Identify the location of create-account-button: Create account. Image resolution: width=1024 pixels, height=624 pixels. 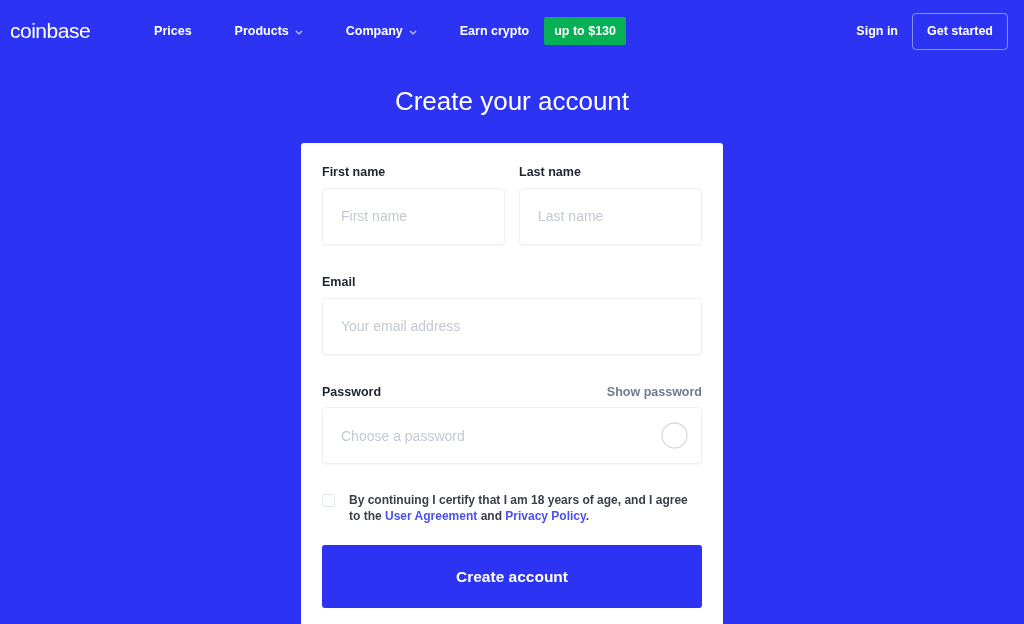
(512, 577).